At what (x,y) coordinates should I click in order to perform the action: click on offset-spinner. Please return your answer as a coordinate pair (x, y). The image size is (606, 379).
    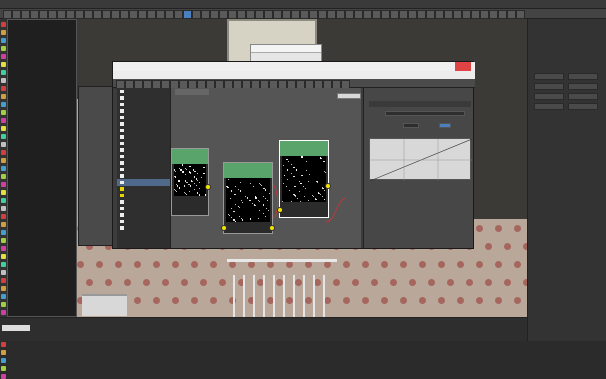
    Looking at the image, I should click on (411, 125).